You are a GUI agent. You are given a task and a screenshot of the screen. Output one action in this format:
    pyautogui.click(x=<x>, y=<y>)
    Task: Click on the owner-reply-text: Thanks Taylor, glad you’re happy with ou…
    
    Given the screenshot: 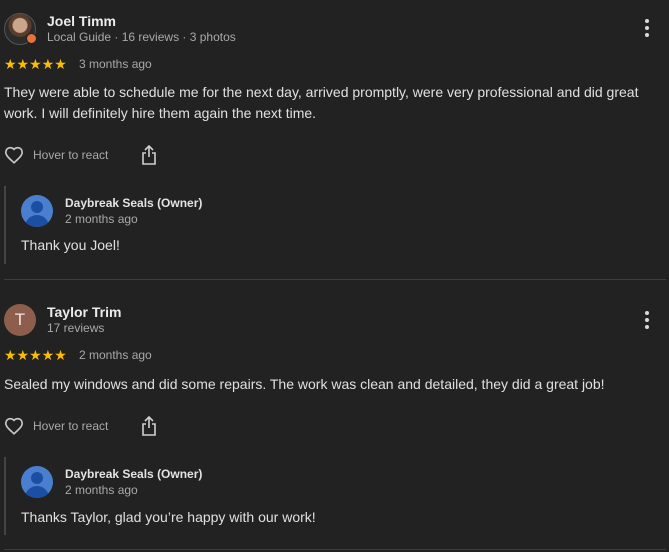 What is the action you would take?
    pyautogui.click(x=168, y=517)
    